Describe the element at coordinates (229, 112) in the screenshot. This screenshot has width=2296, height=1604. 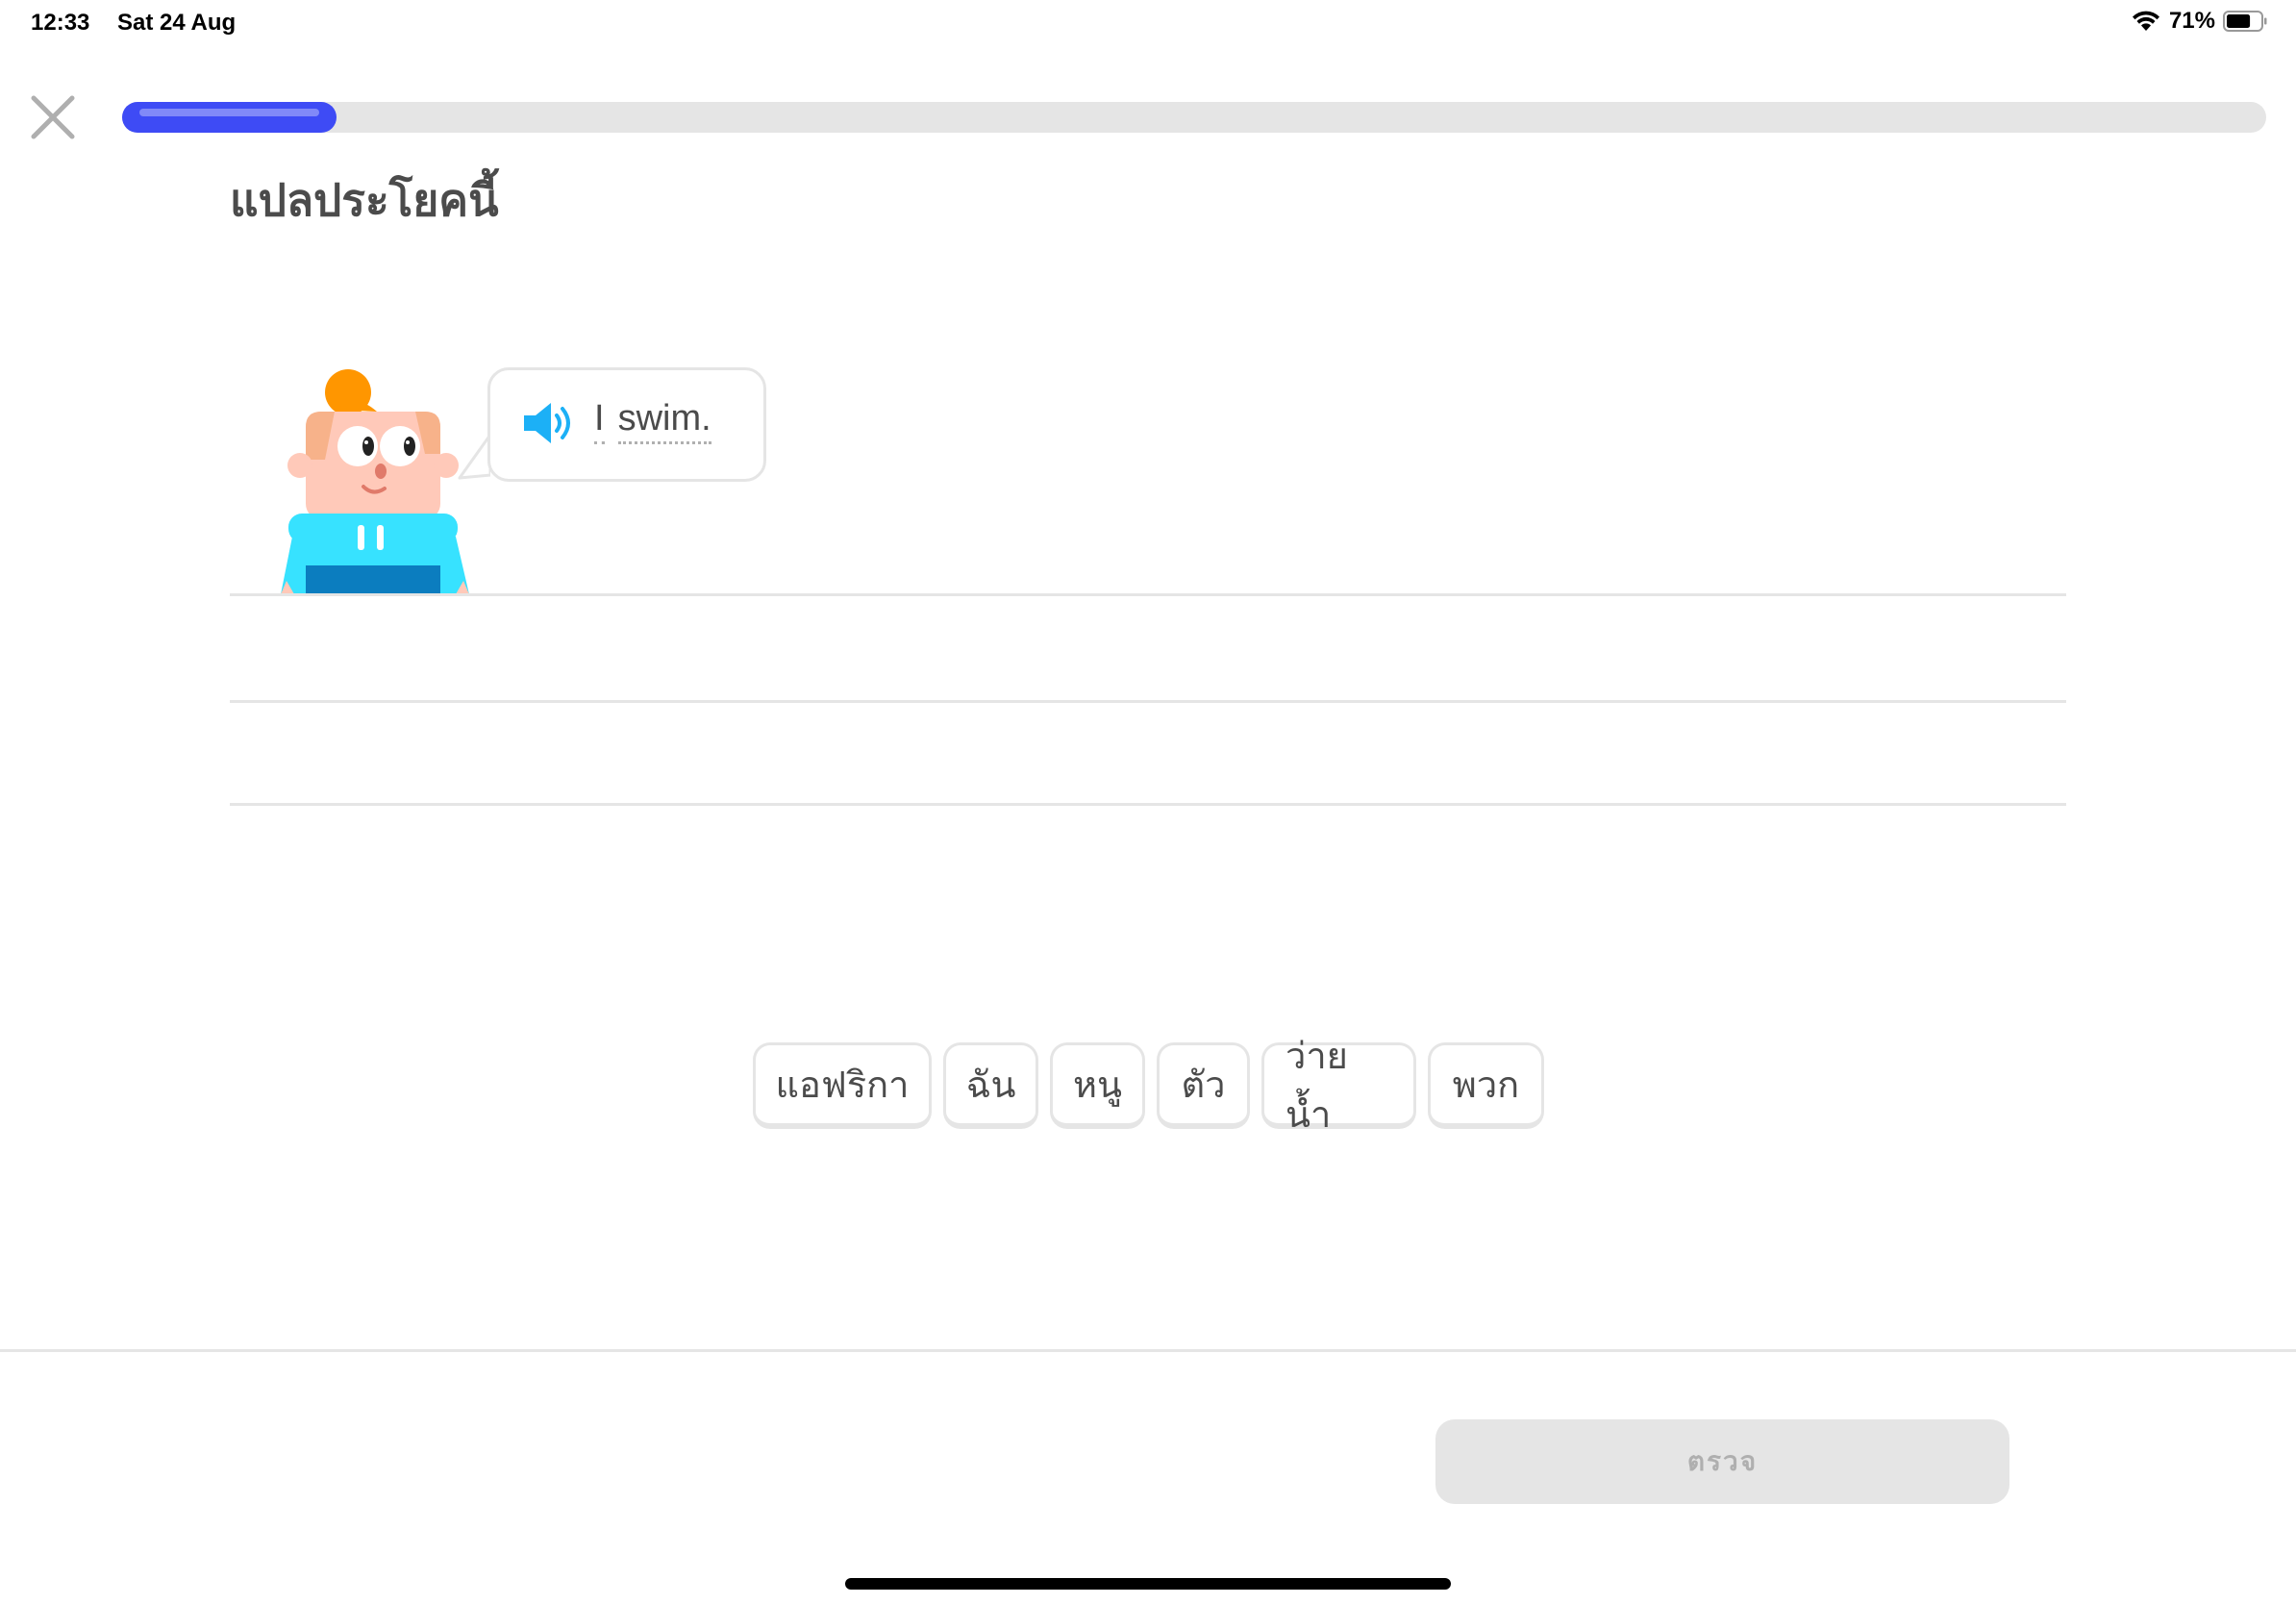
I see `progress-shine` at that location.